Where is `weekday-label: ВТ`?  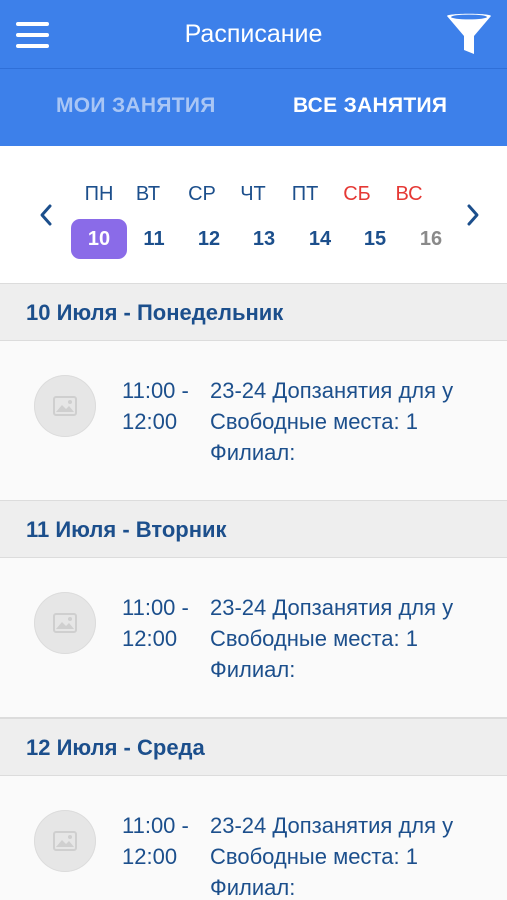 weekday-label: ВТ is located at coordinates (148, 194).